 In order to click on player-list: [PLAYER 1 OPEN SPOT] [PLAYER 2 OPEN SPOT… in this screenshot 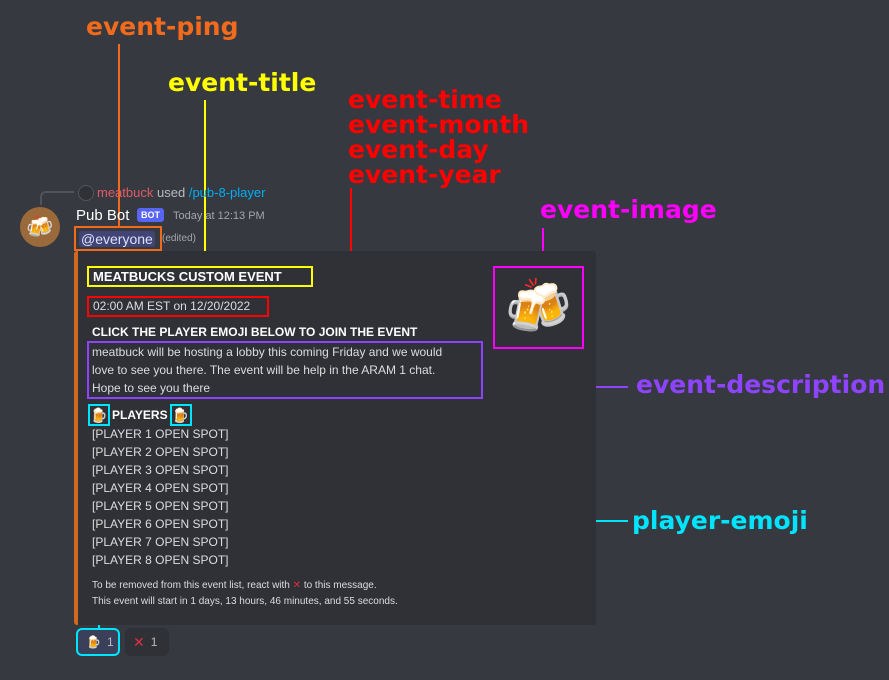, I will do `click(160, 497)`.